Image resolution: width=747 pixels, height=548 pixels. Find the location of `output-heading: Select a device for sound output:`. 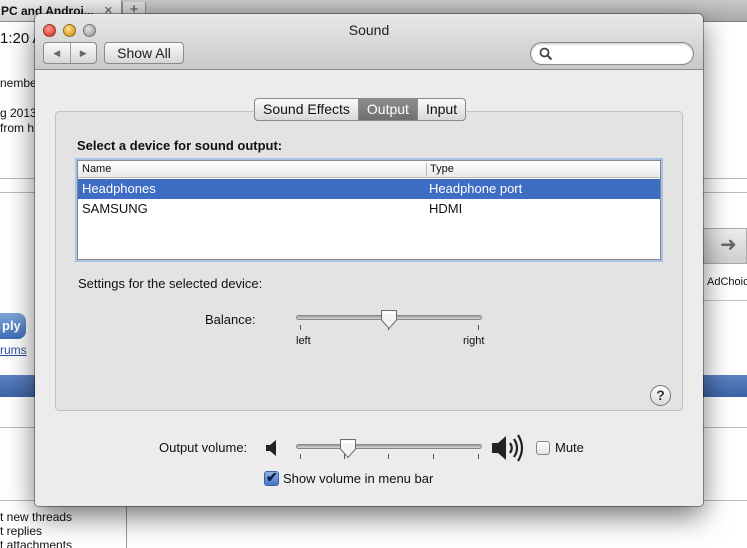

output-heading: Select a device for sound output: is located at coordinates (180, 145).